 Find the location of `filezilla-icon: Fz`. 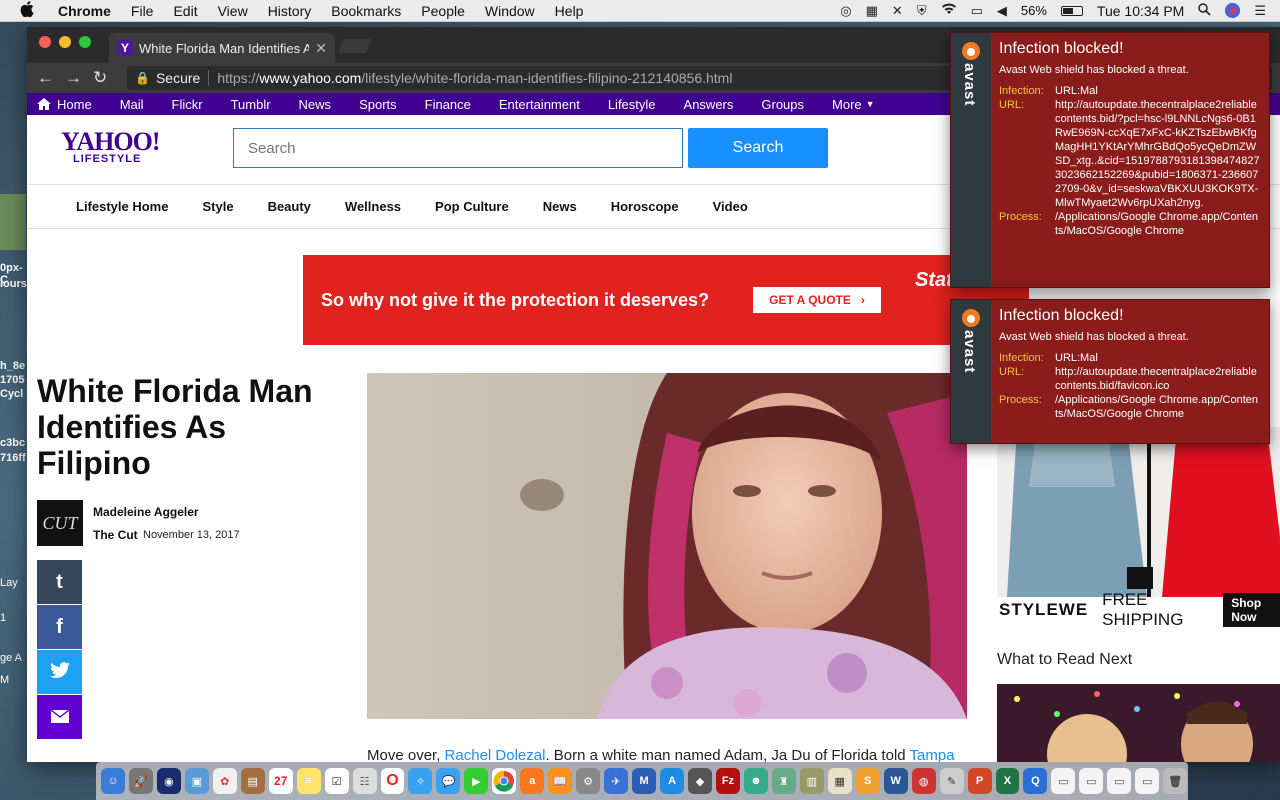

filezilla-icon: Fz is located at coordinates (727, 781).